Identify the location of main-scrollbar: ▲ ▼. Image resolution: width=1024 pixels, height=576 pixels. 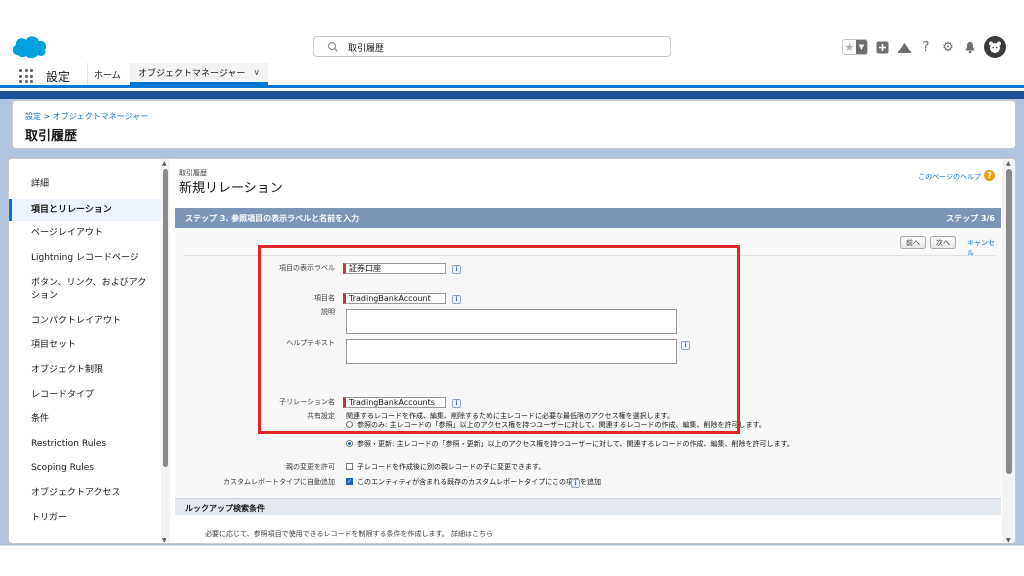
(1008, 351).